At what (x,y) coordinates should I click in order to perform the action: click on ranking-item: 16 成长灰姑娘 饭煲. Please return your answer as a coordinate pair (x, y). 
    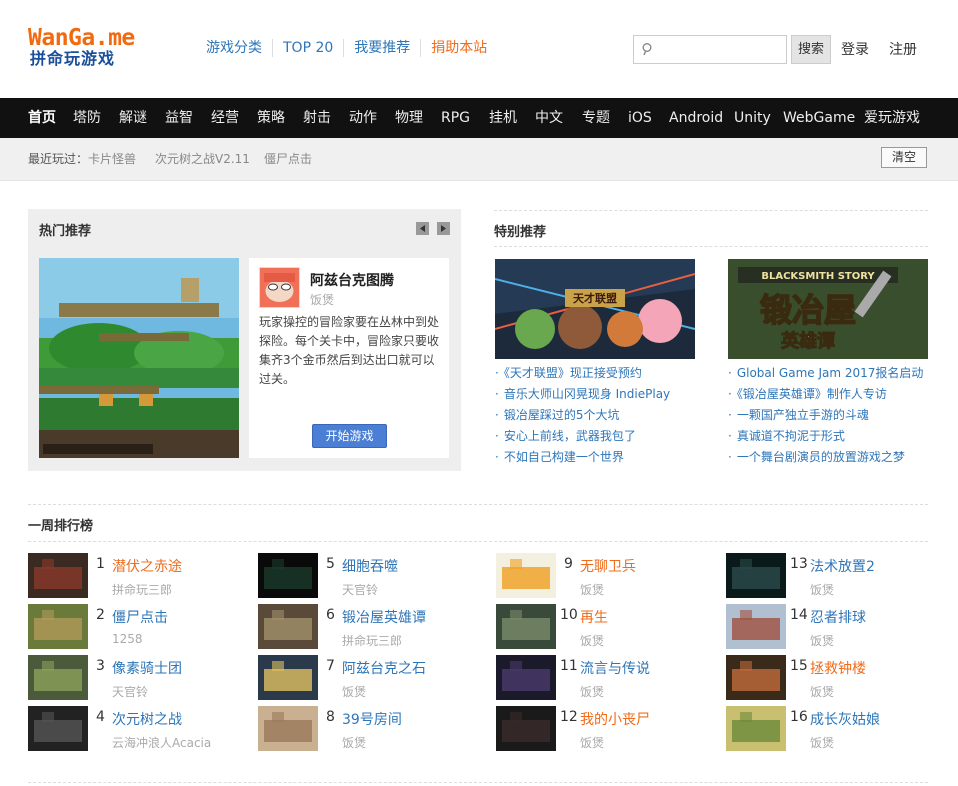
    Looking at the image, I should click on (836, 729).